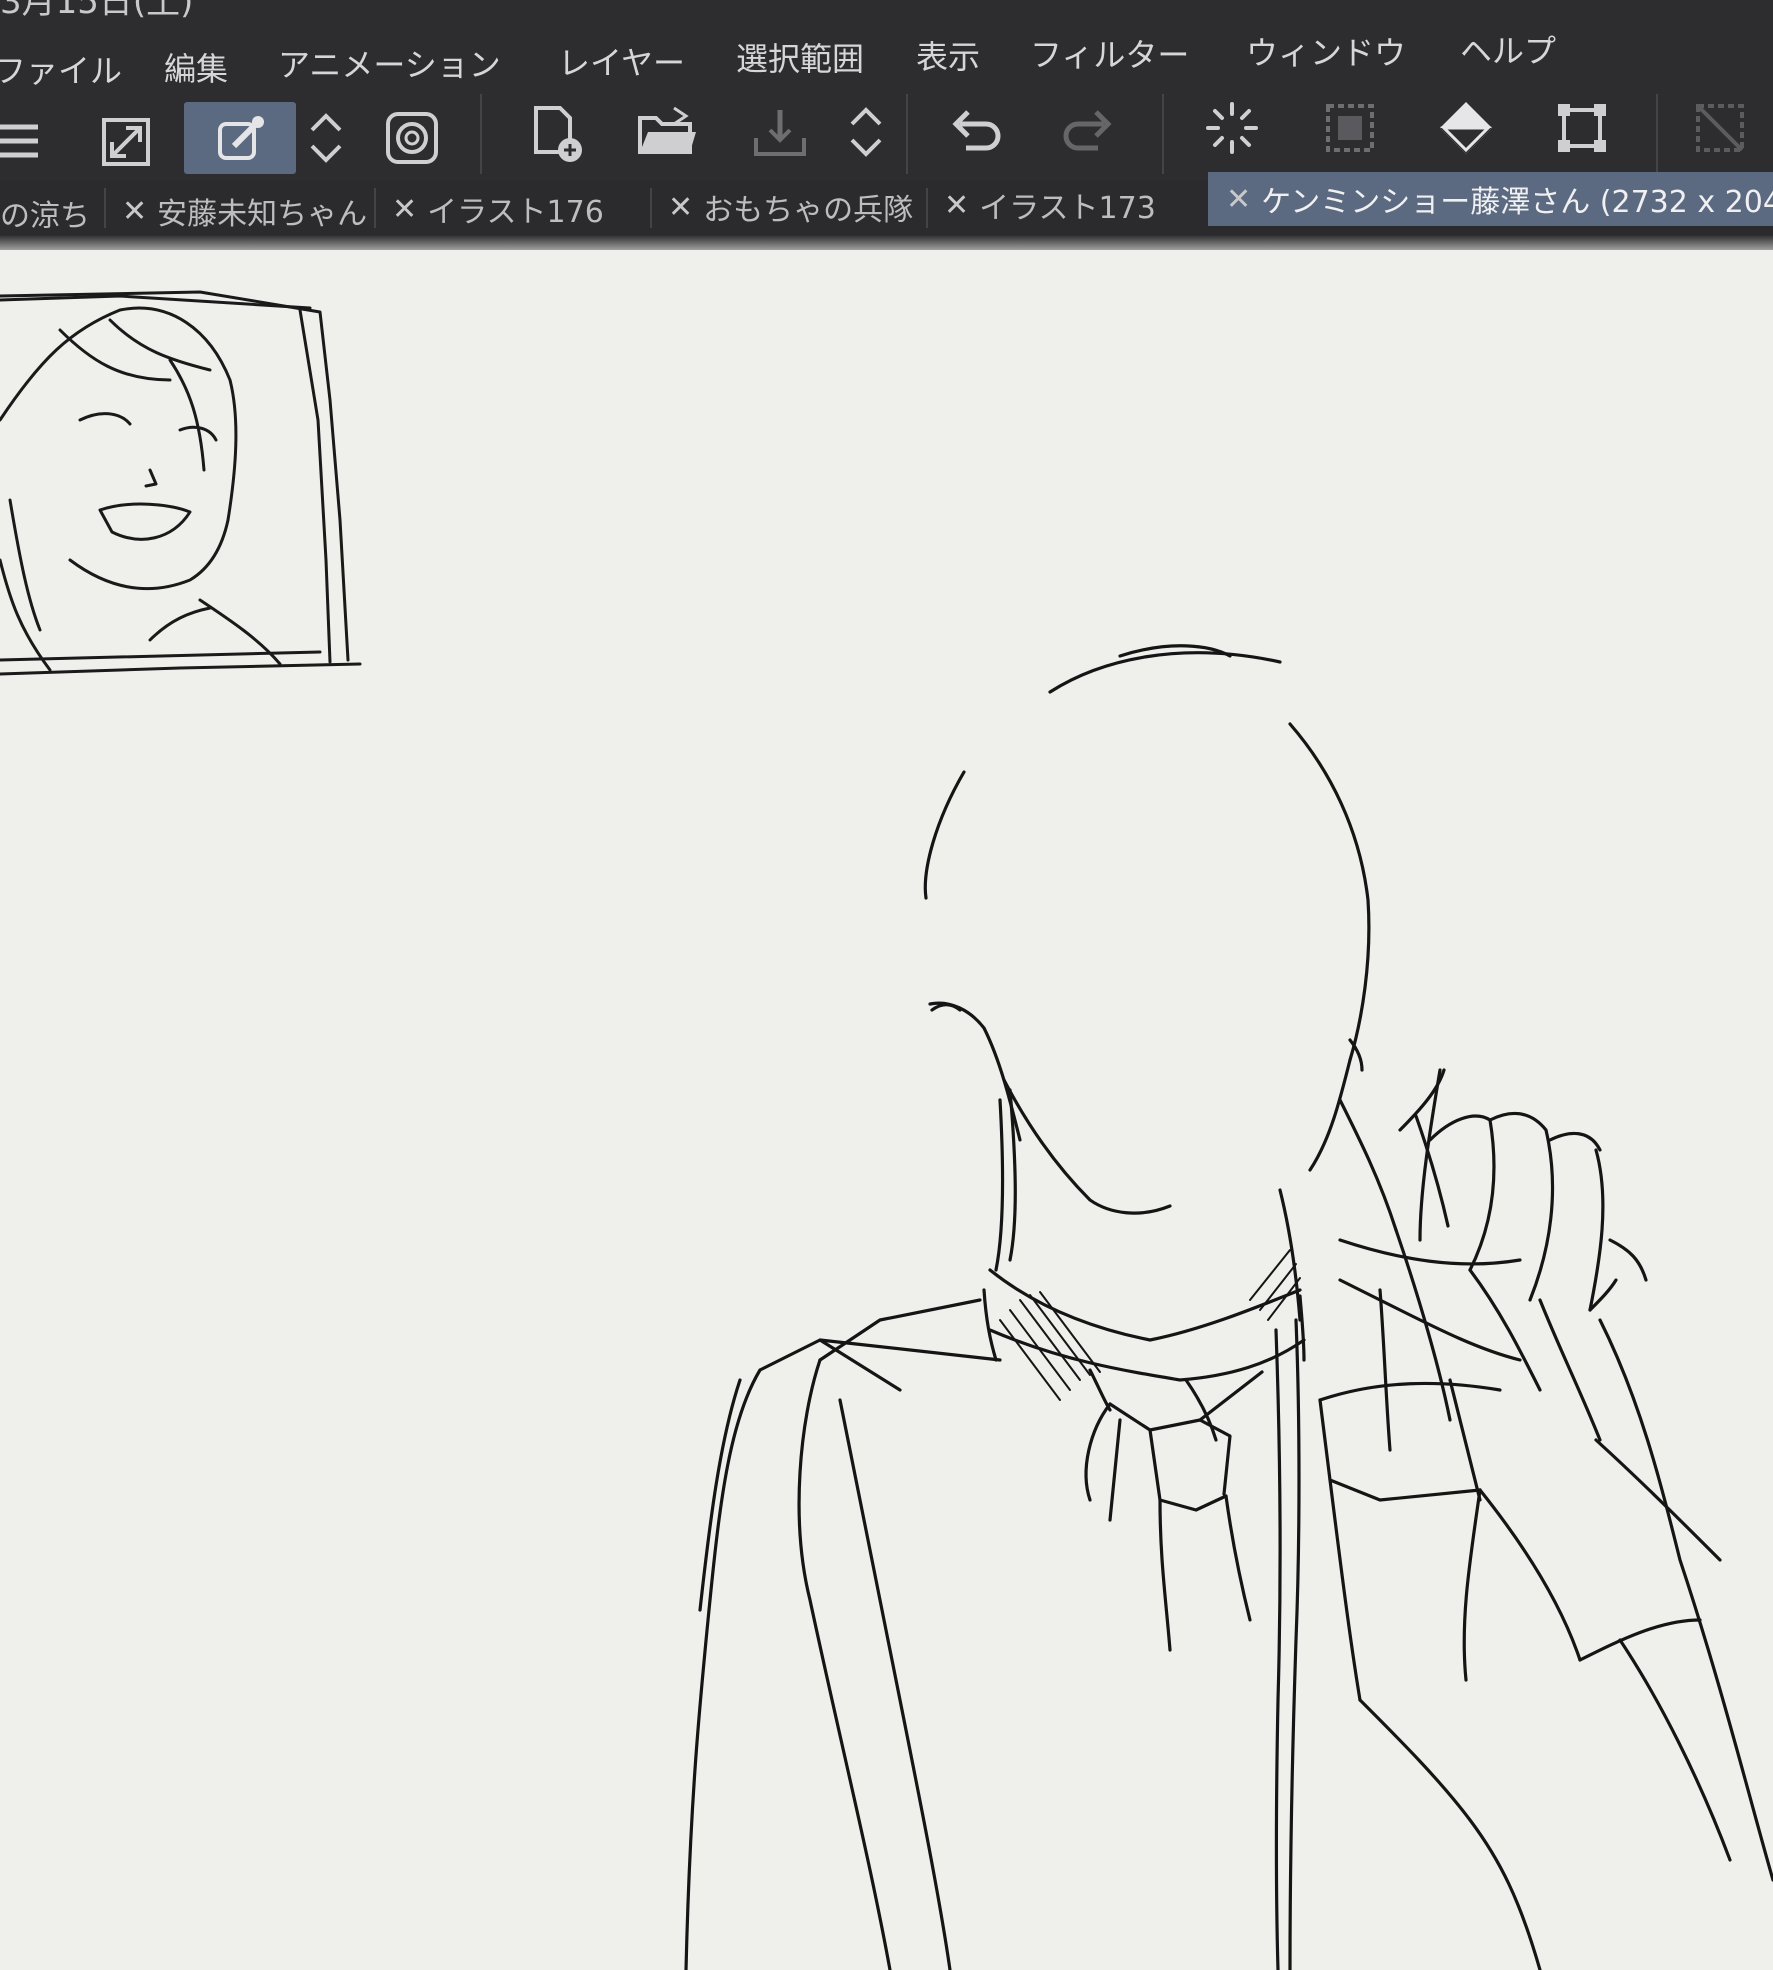 The image size is (1773, 1970). I want to click on tab-toy-soldiers: ✕ おもちゃの兵隊, so click(796, 207).